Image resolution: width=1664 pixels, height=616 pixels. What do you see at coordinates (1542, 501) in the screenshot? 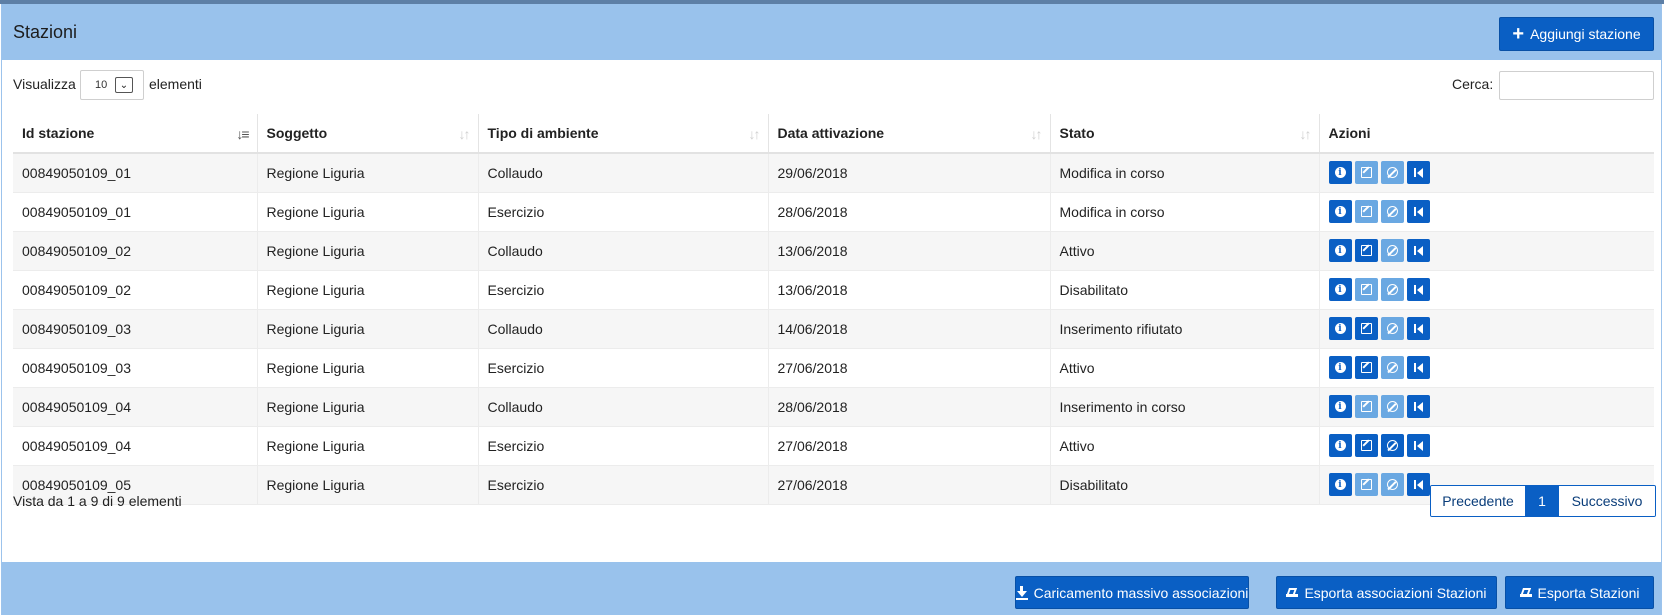
I see `pagination-page-1: 1` at bounding box center [1542, 501].